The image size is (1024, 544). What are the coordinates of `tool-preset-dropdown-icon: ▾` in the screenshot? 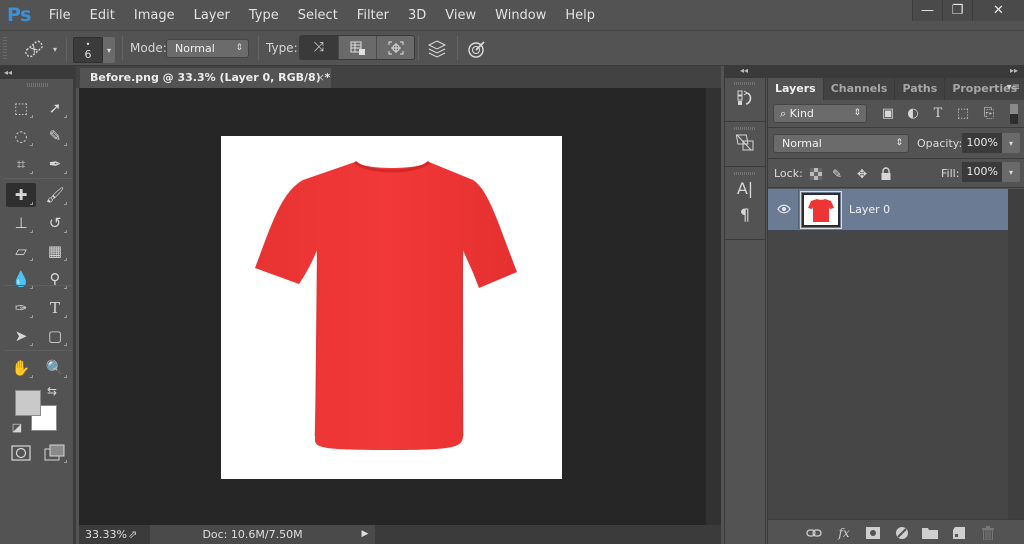 It's located at (55, 49).